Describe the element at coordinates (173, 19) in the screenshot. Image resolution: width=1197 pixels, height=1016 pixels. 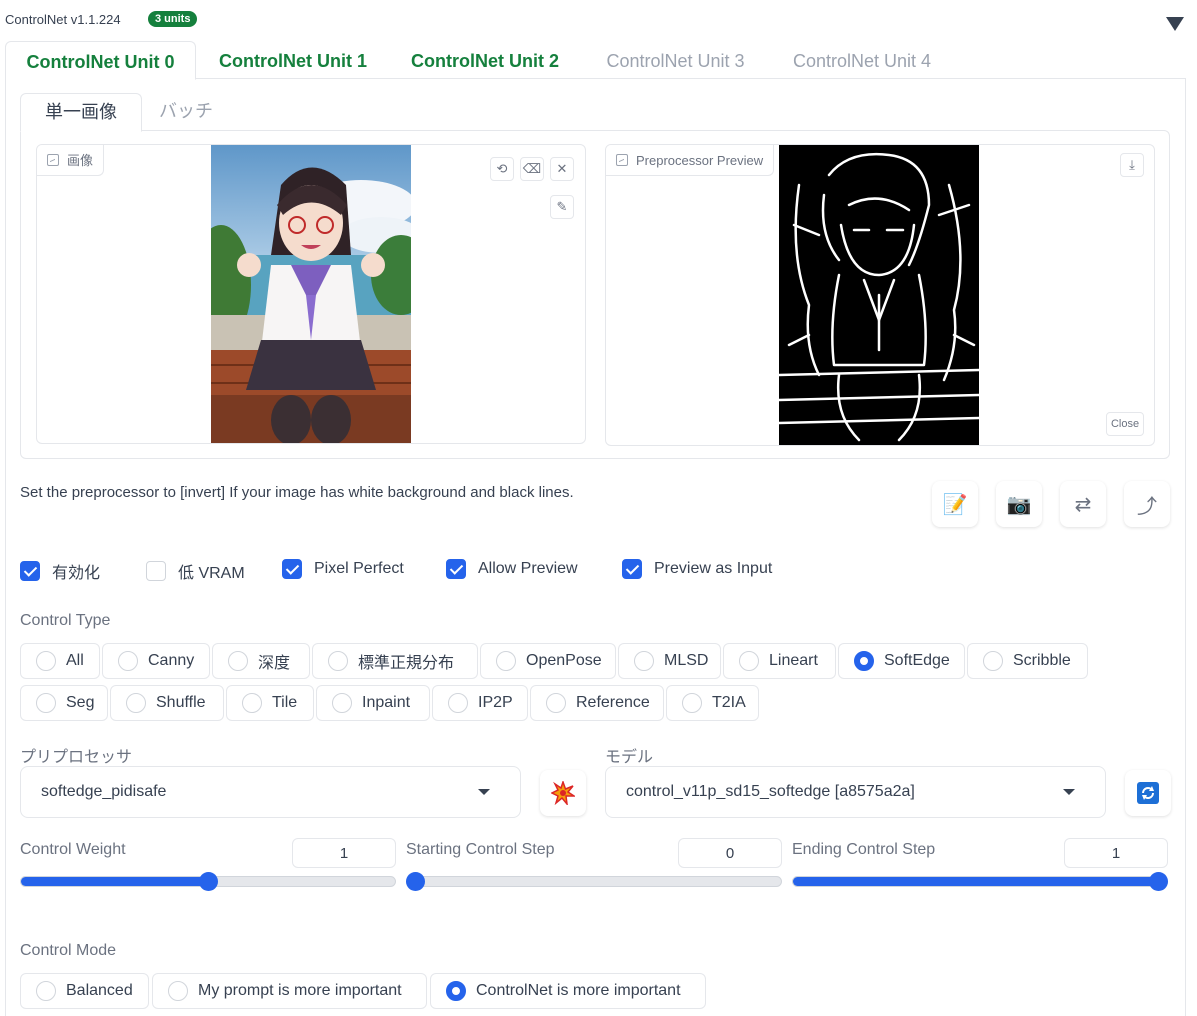
I see `units-badge: 3 units` at that location.